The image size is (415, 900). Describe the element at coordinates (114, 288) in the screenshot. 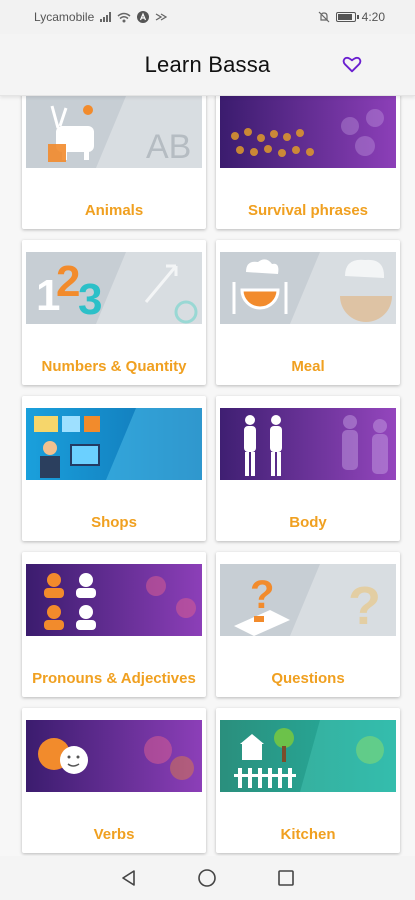

I see `numbers-quantity-image: 1 2 3` at that location.